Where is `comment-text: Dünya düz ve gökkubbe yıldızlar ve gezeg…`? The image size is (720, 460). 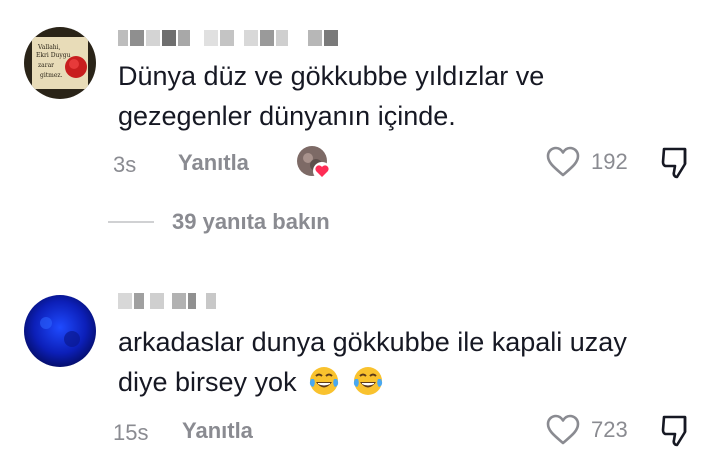
comment-text: Dünya düz ve gökkubbe yıldızlar ve gezeg… is located at coordinates (331, 96).